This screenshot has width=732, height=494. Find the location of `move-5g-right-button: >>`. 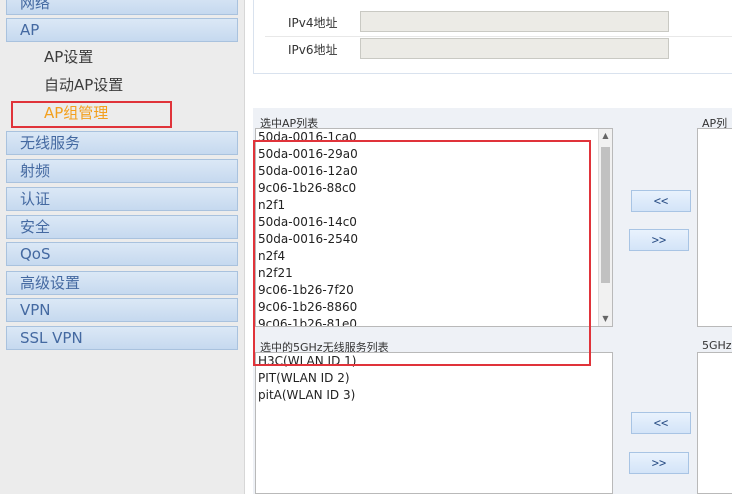

move-5g-right-button: >> is located at coordinates (659, 463).